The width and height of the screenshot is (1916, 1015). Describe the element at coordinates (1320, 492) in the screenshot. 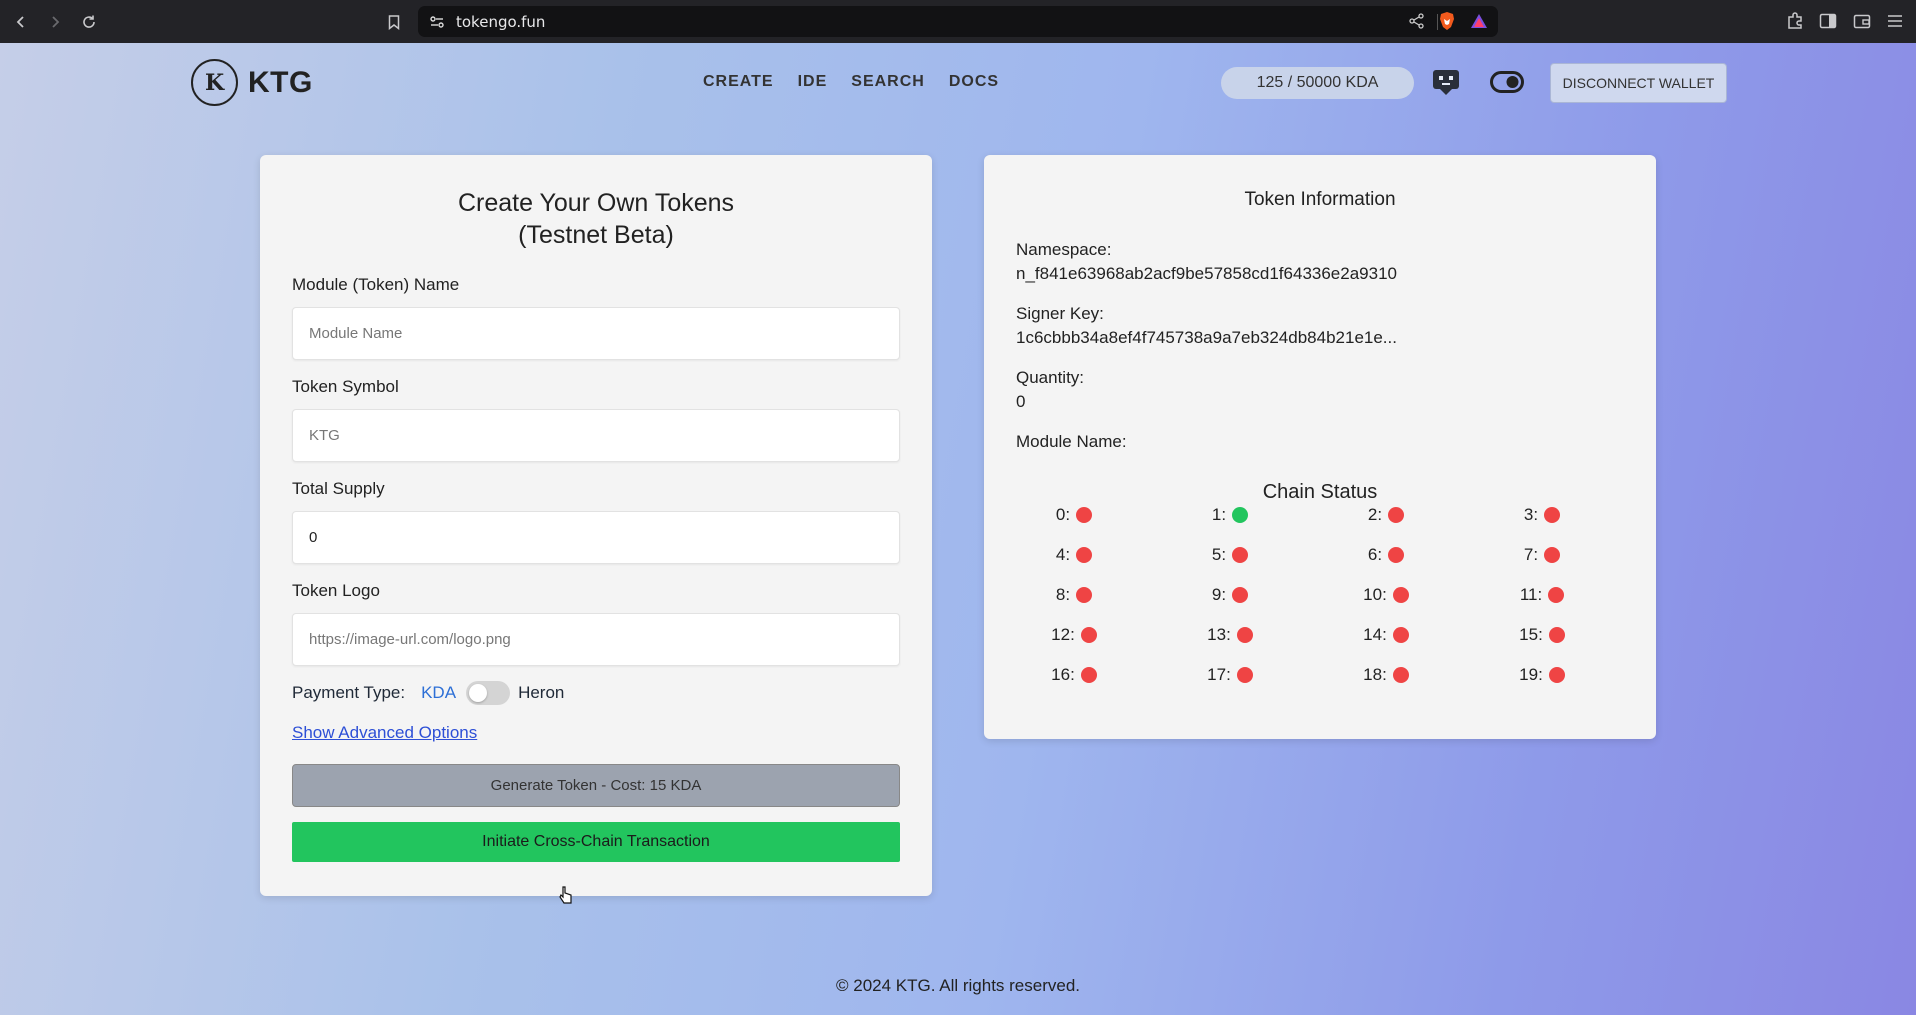

I see `chain-status-title: Chain Status` at that location.